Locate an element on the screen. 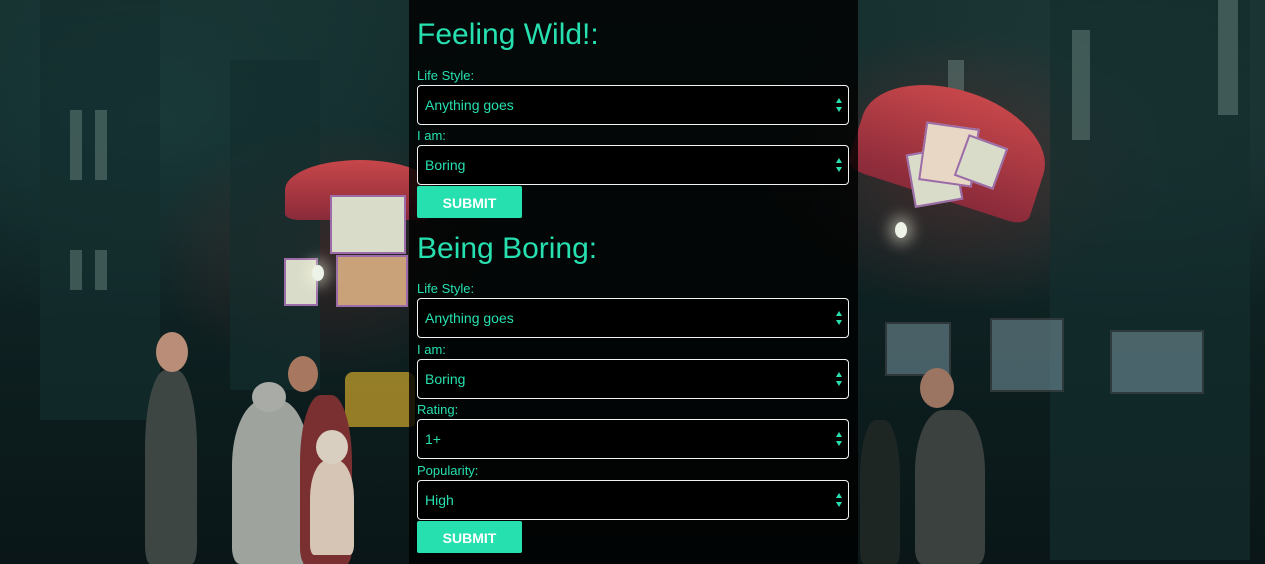  boring-section-title: Being Boring: is located at coordinates (507, 248).